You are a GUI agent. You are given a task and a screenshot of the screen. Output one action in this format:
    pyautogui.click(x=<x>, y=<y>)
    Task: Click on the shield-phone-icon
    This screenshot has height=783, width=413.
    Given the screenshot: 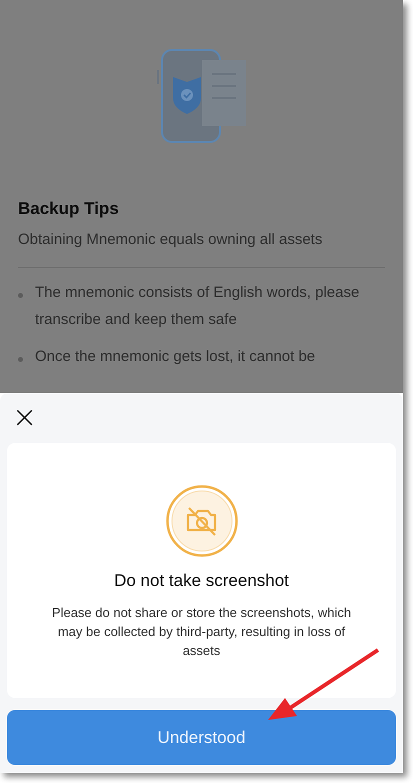 What is the action you would take?
    pyautogui.click(x=201, y=96)
    